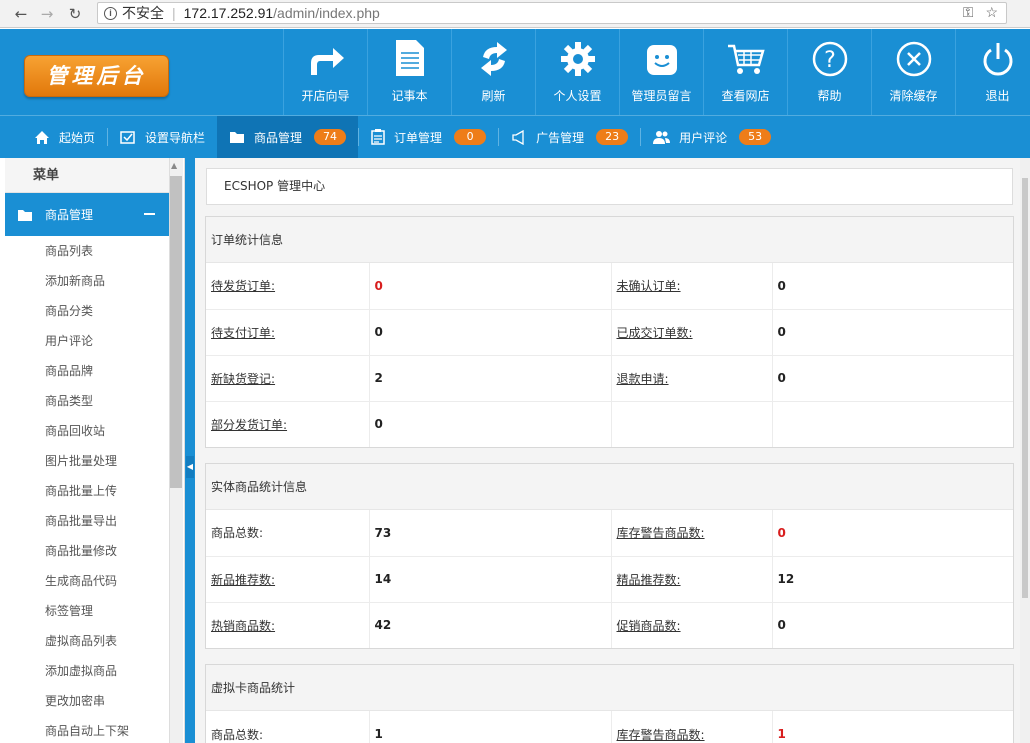 This screenshot has height=743, width=1030. What do you see at coordinates (661, 96) in the screenshot?
I see `nav-label: 管理员留言` at bounding box center [661, 96].